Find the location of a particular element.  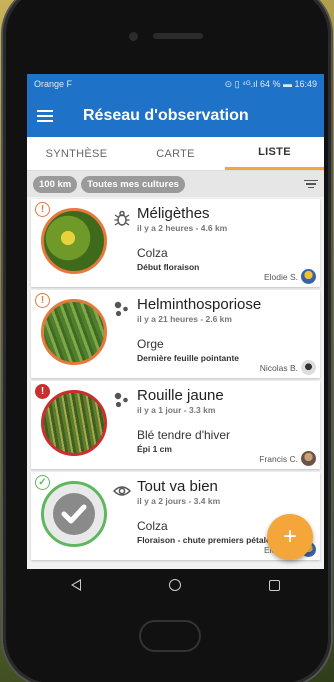

tab-carte: CARTE is located at coordinates (175, 153).